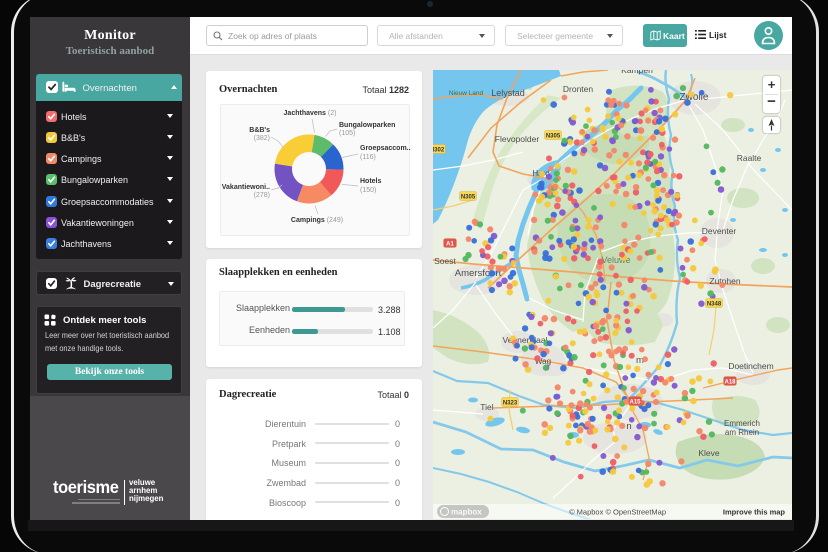  Describe the element at coordinates (439, 151) in the screenshot. I see `svg-text: N302` at that location.